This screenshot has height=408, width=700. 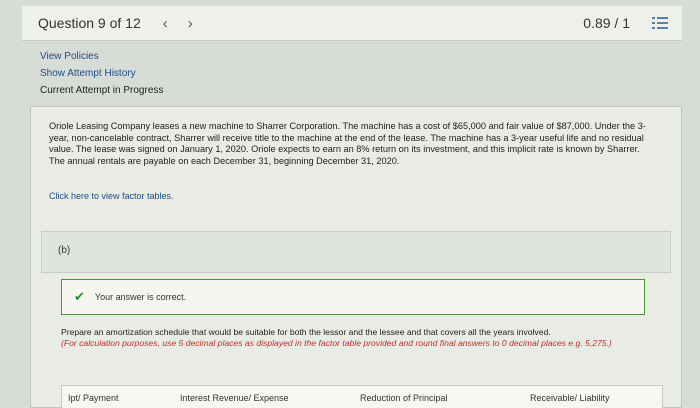 I want to click on correct-answer-banner: ✔ Your answer is correct., so click(x=353, y=297).